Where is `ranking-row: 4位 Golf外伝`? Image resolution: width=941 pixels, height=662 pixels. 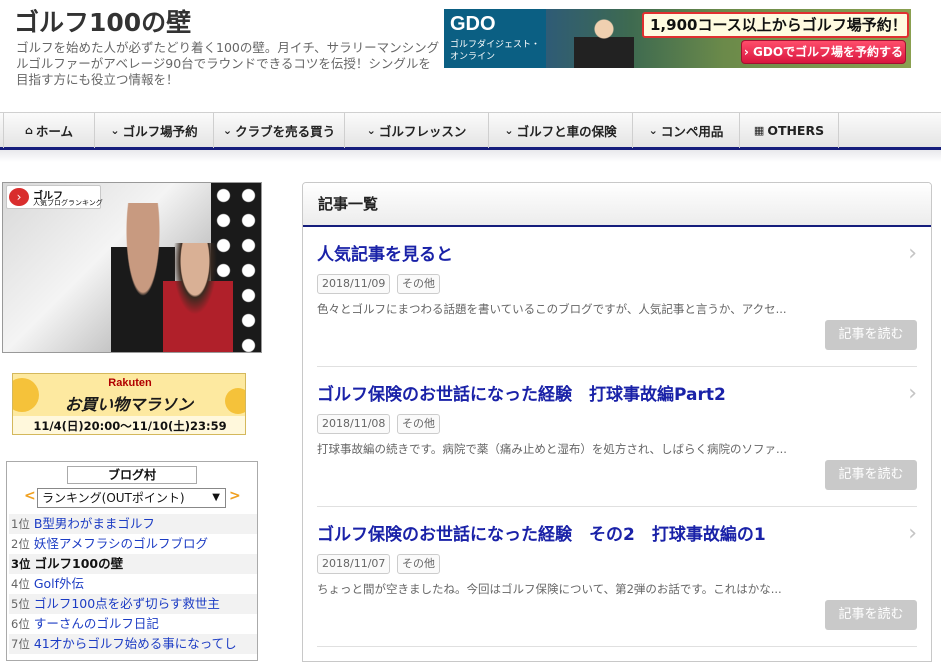
ranking-row: 4位 Golf外伝 is located at coordinates (133, 584).